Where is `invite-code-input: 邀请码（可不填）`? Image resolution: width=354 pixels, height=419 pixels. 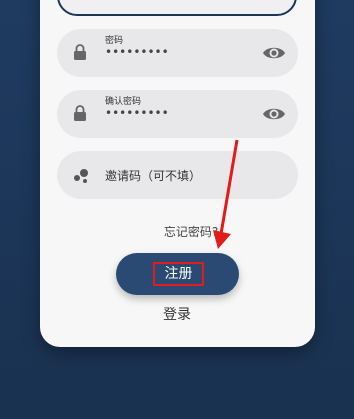
invite-code-input: 邀请码（可不填） is located at coordinates (153, 175).